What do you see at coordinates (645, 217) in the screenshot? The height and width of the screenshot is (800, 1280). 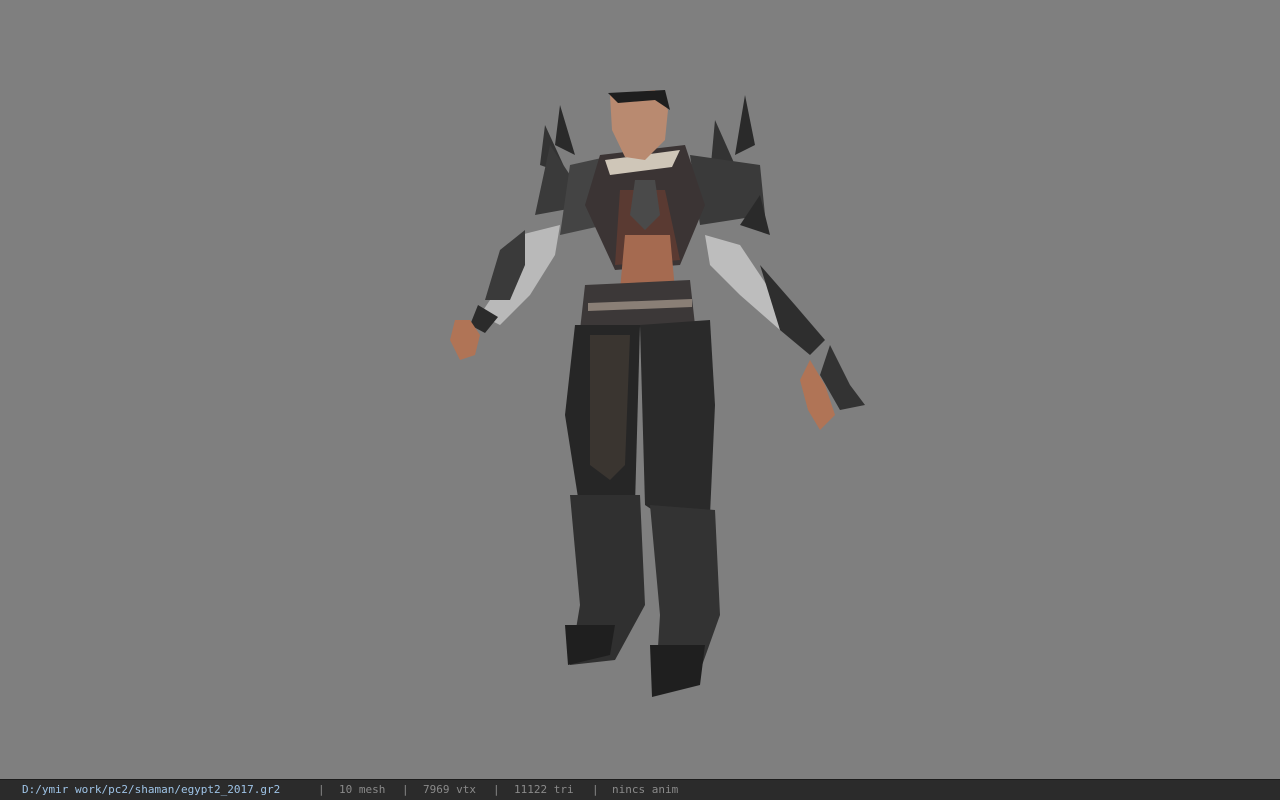 I see `torso` at bounding box center [645, 217].